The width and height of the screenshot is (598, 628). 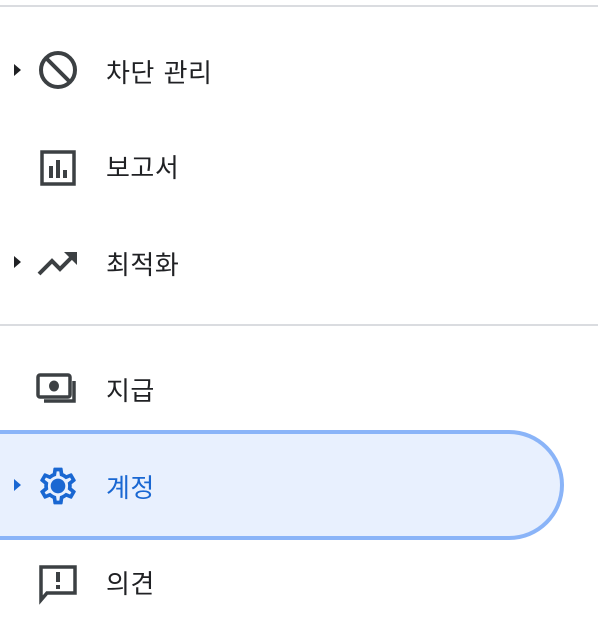 What do you see at coordinates (58, 262) in the screenshot?
I see `trending-up-icon` at bounding box center [58, 262].